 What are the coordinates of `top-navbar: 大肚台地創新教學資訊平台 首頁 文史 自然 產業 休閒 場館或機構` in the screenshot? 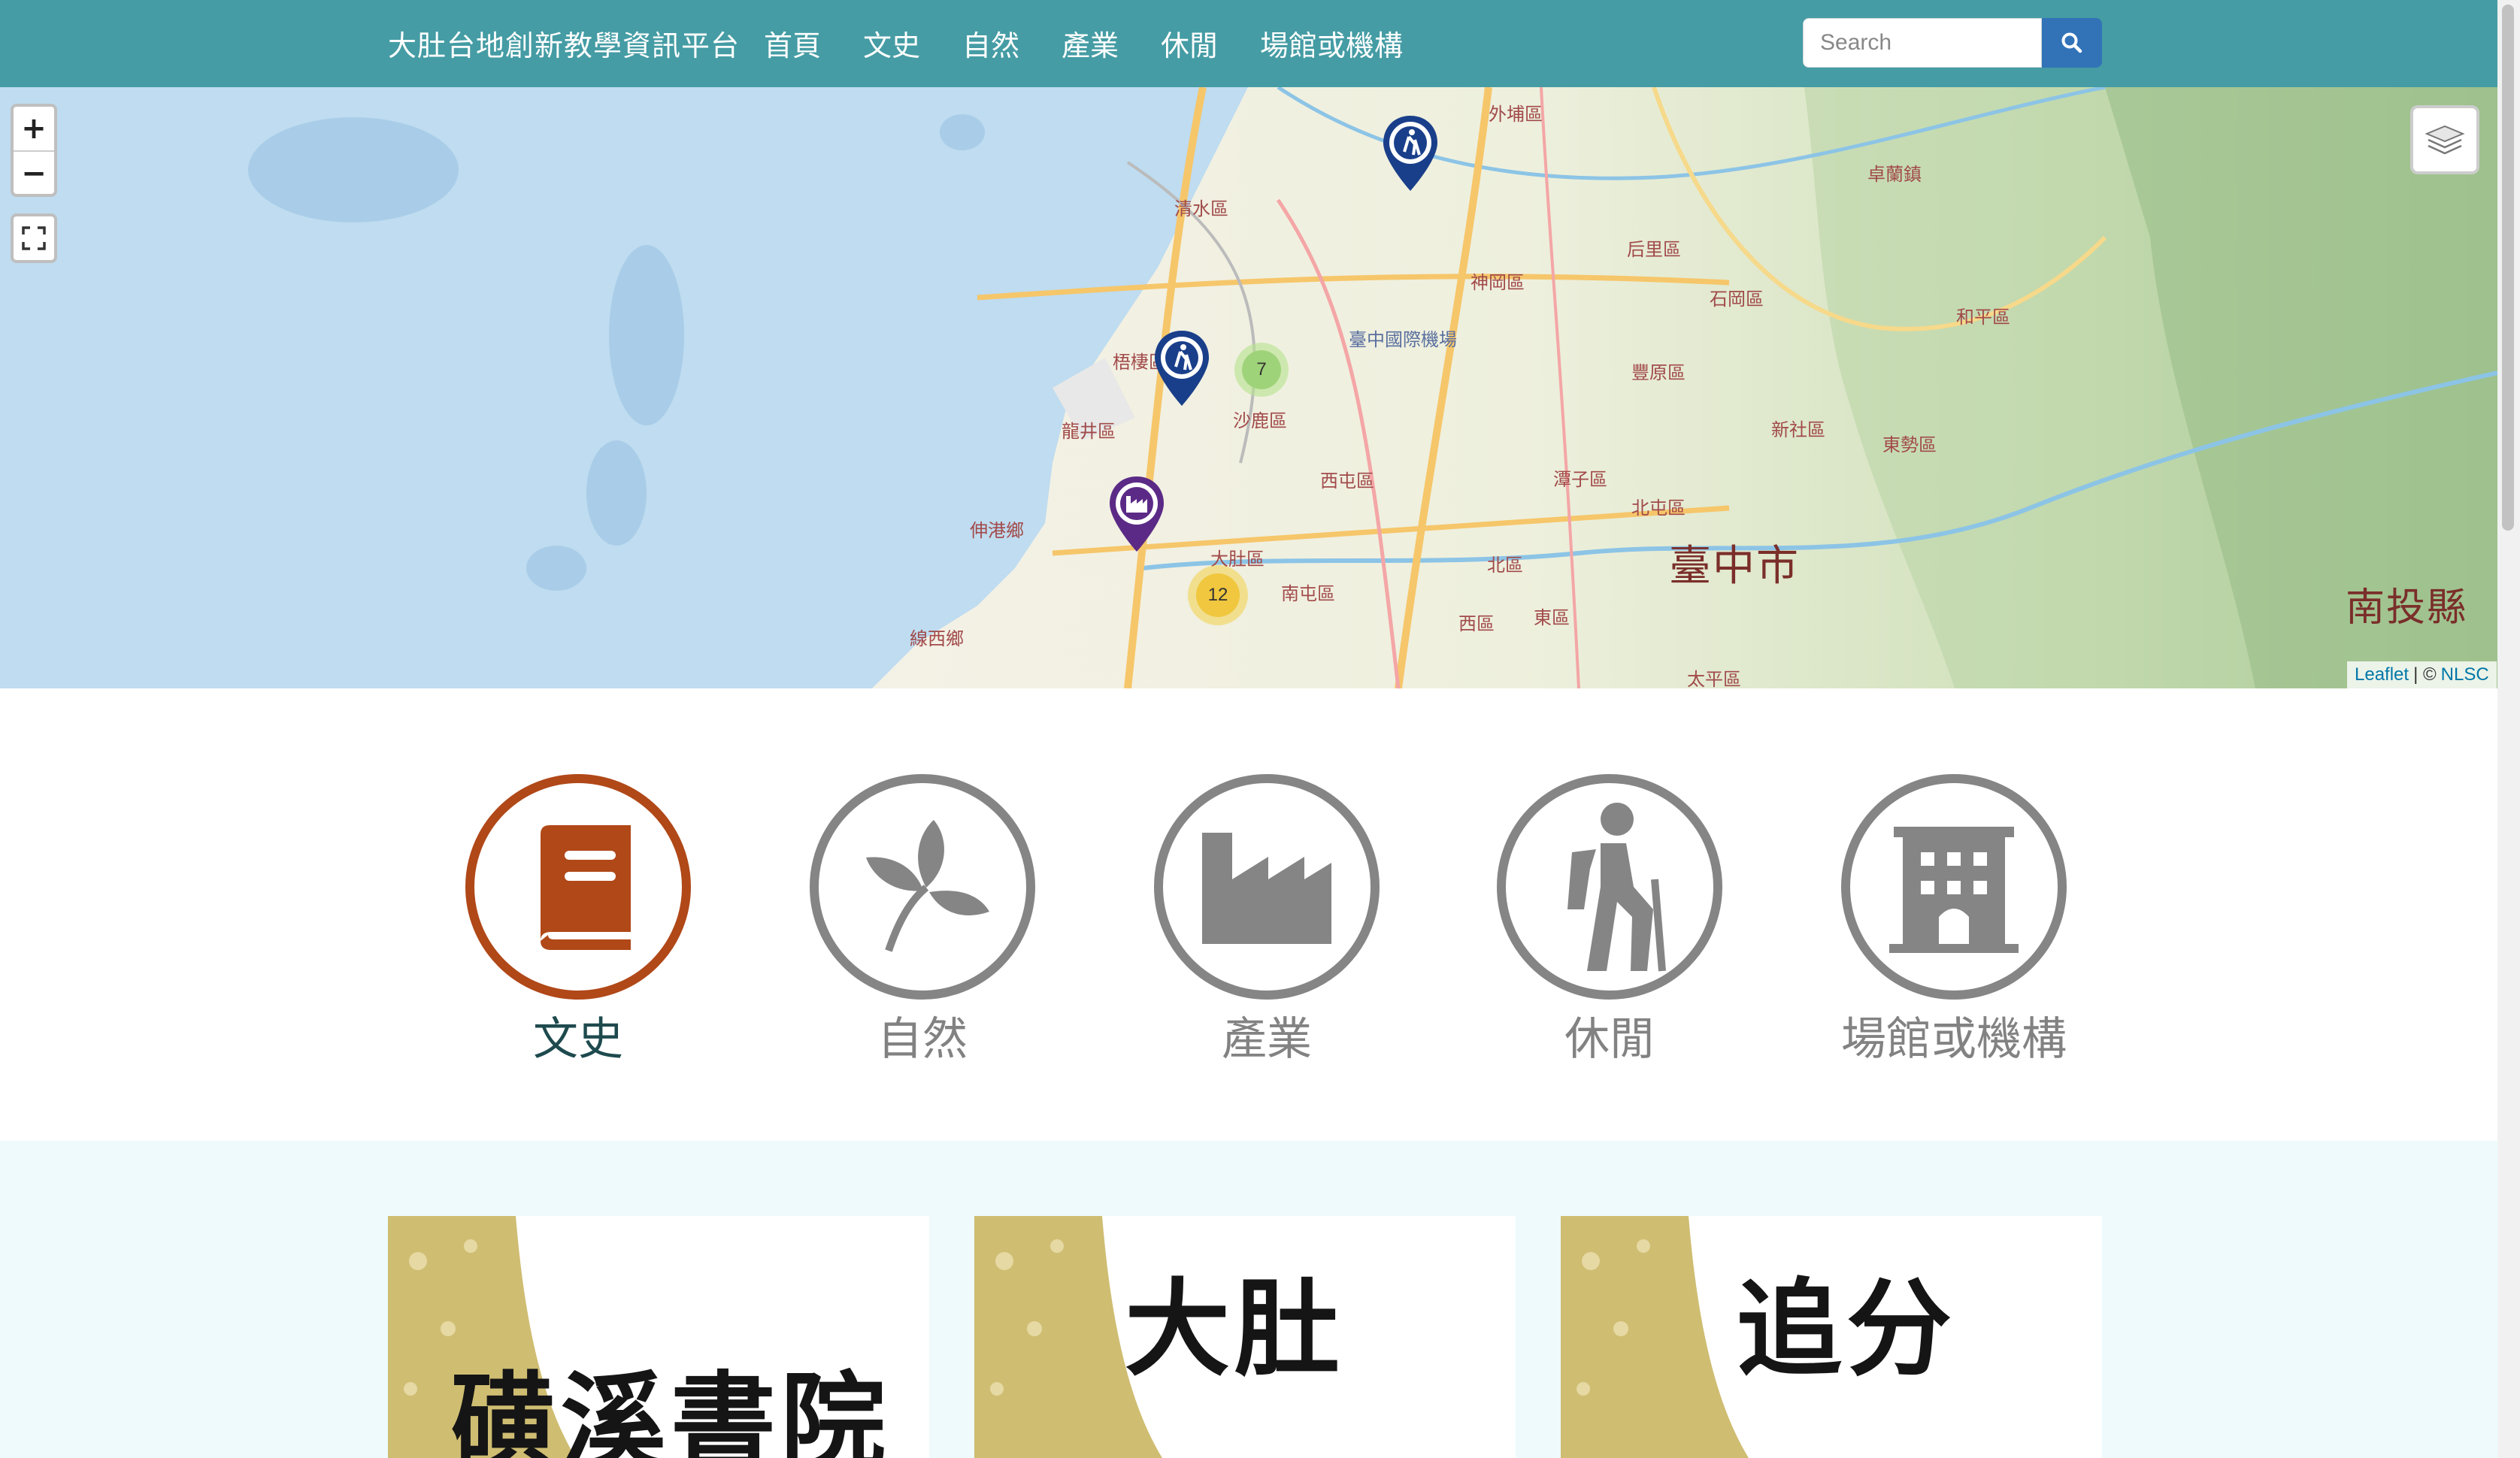 It's located at (1248, 43).